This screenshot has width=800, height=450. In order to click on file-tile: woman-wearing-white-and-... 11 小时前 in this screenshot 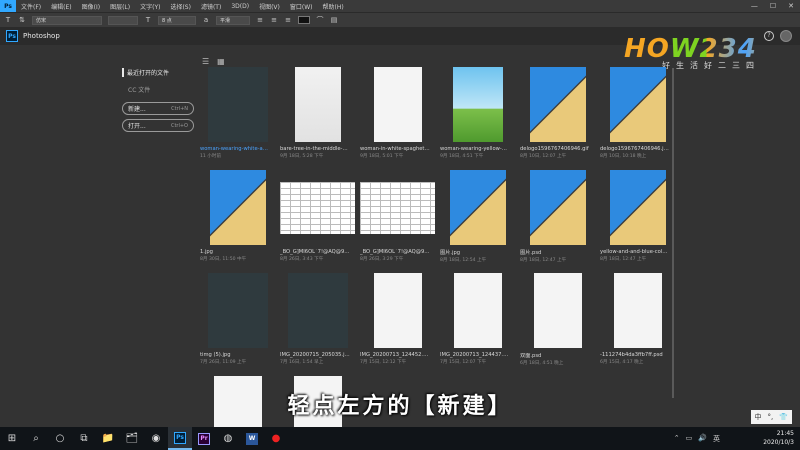, I will do `click(237, 113)`.